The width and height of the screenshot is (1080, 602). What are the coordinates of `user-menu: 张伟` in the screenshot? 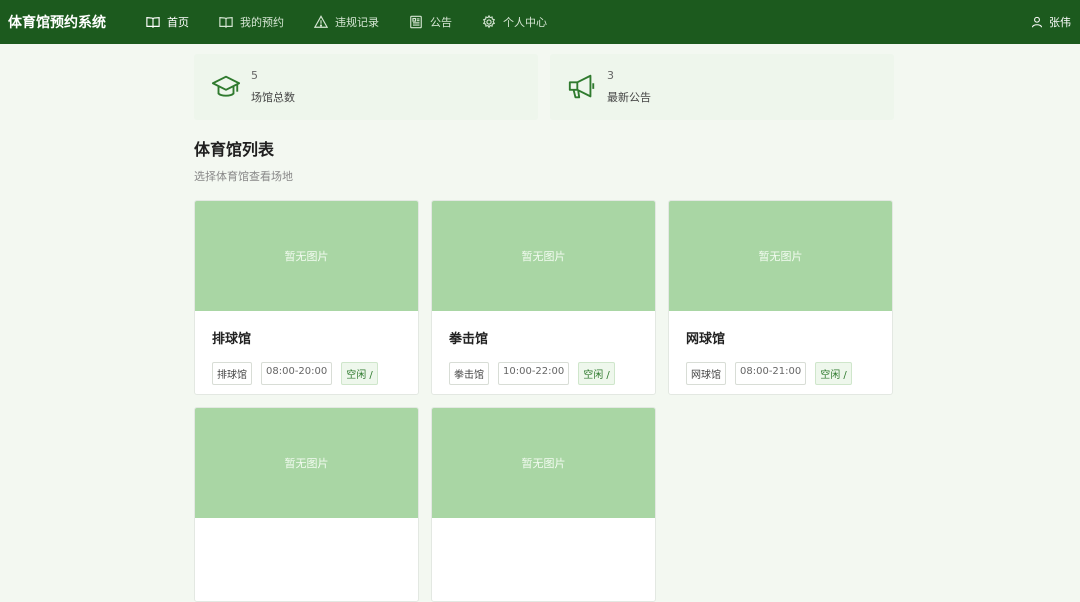 It's located at (1051, 22).